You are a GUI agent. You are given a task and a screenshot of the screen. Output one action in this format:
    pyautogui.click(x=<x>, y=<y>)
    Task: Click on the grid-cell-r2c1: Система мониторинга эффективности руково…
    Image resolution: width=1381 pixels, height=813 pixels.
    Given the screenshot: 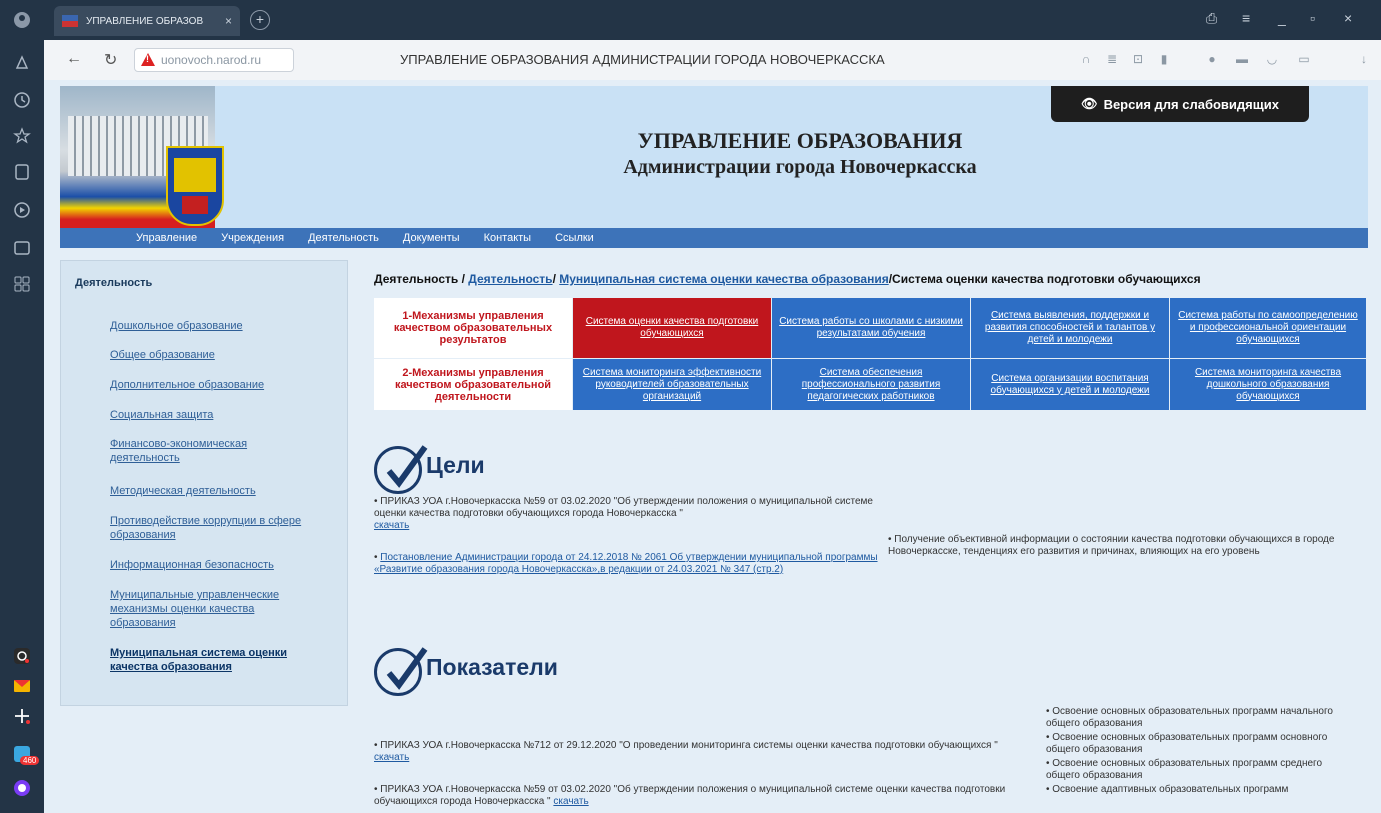 What is the action you would take?
    pyautogui.click(x=672, y=384)
    